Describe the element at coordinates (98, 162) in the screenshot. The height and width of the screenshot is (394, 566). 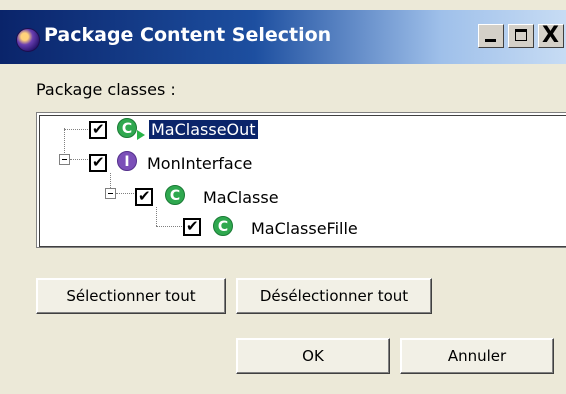
I see `checkbox-moninterface` at that location.